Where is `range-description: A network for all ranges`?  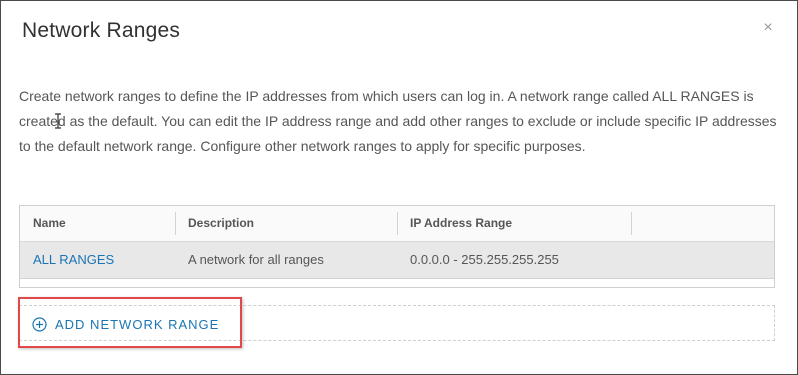 range-description: A network for all ranges is located at coordinates (256, 259).